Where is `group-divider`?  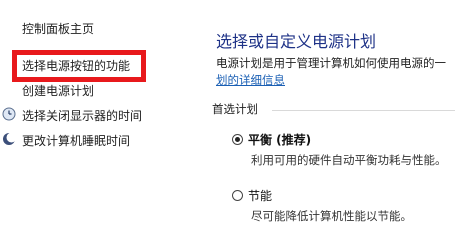 group-divider is located at coordinates (363, 110).